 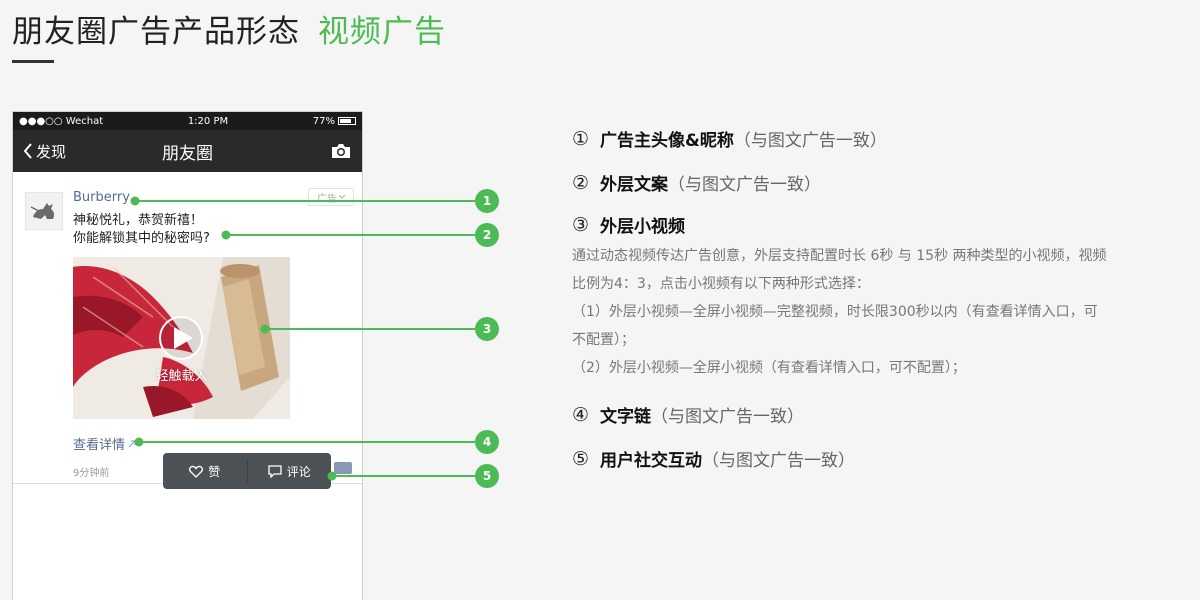 I want to click on battery-fill, so click(x=345, y=121).